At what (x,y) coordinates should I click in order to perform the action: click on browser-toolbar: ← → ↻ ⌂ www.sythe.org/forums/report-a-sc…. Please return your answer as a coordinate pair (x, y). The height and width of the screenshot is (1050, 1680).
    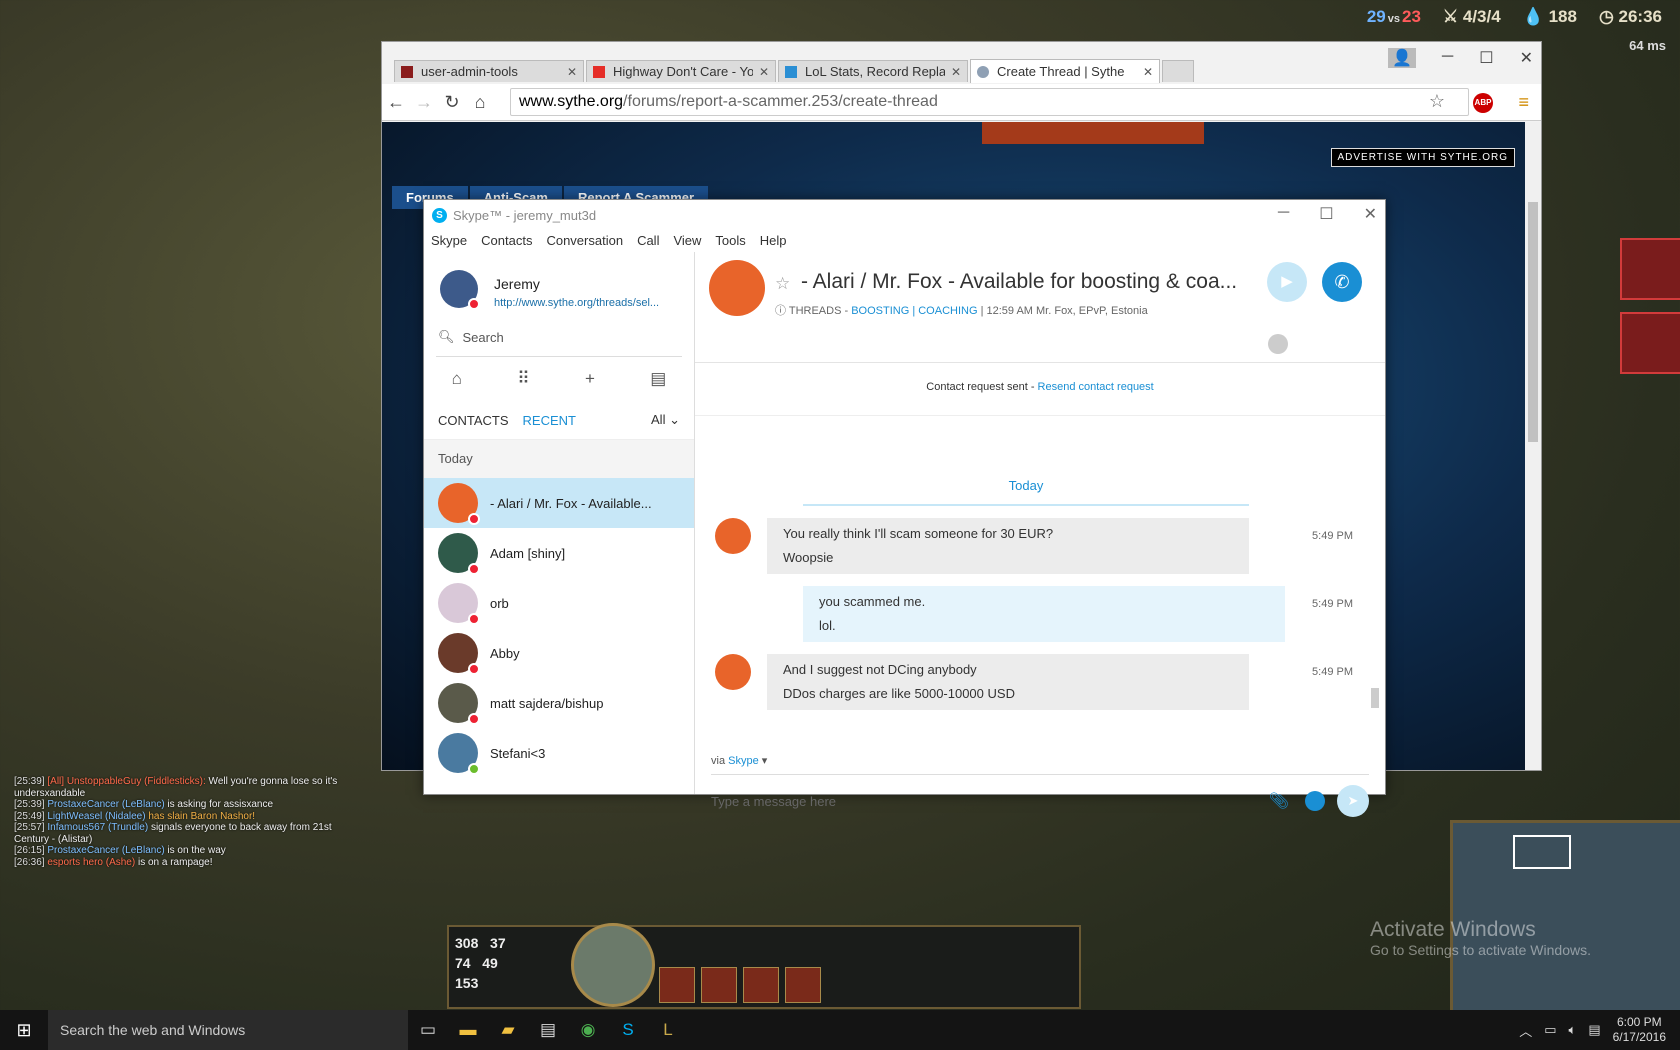
    Looking at the image, I should click on (961, 102).